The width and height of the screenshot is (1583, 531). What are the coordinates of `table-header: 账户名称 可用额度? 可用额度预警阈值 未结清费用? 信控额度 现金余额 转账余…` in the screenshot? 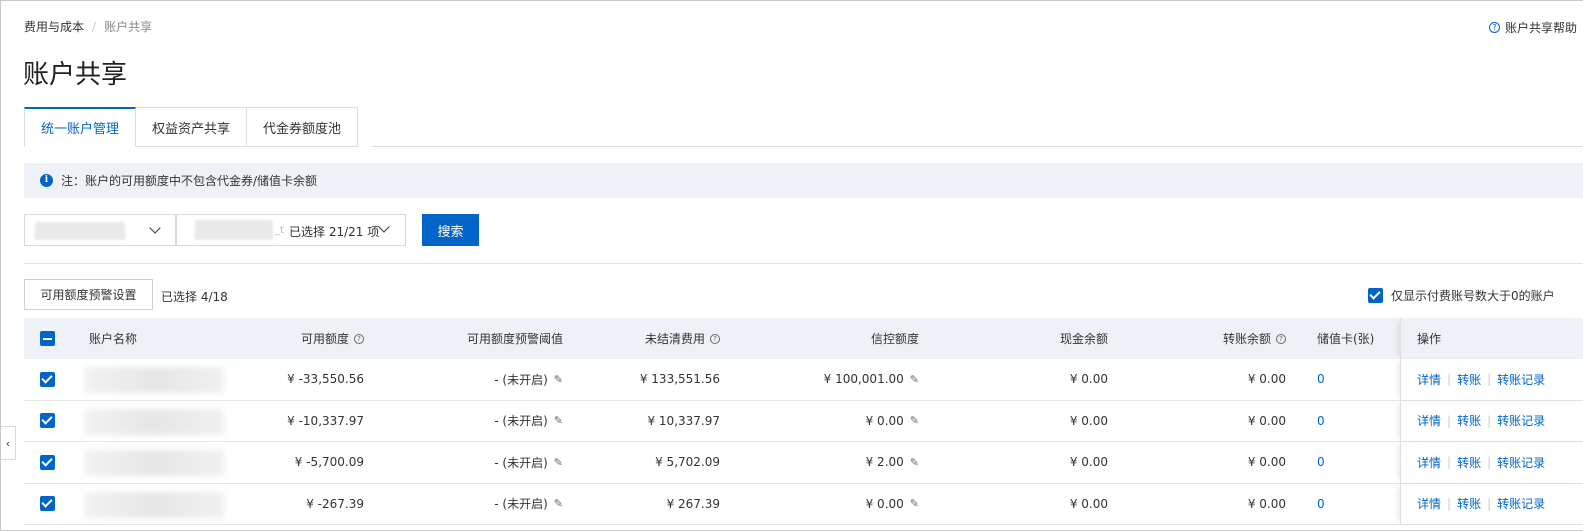 It's located at (803, 338).